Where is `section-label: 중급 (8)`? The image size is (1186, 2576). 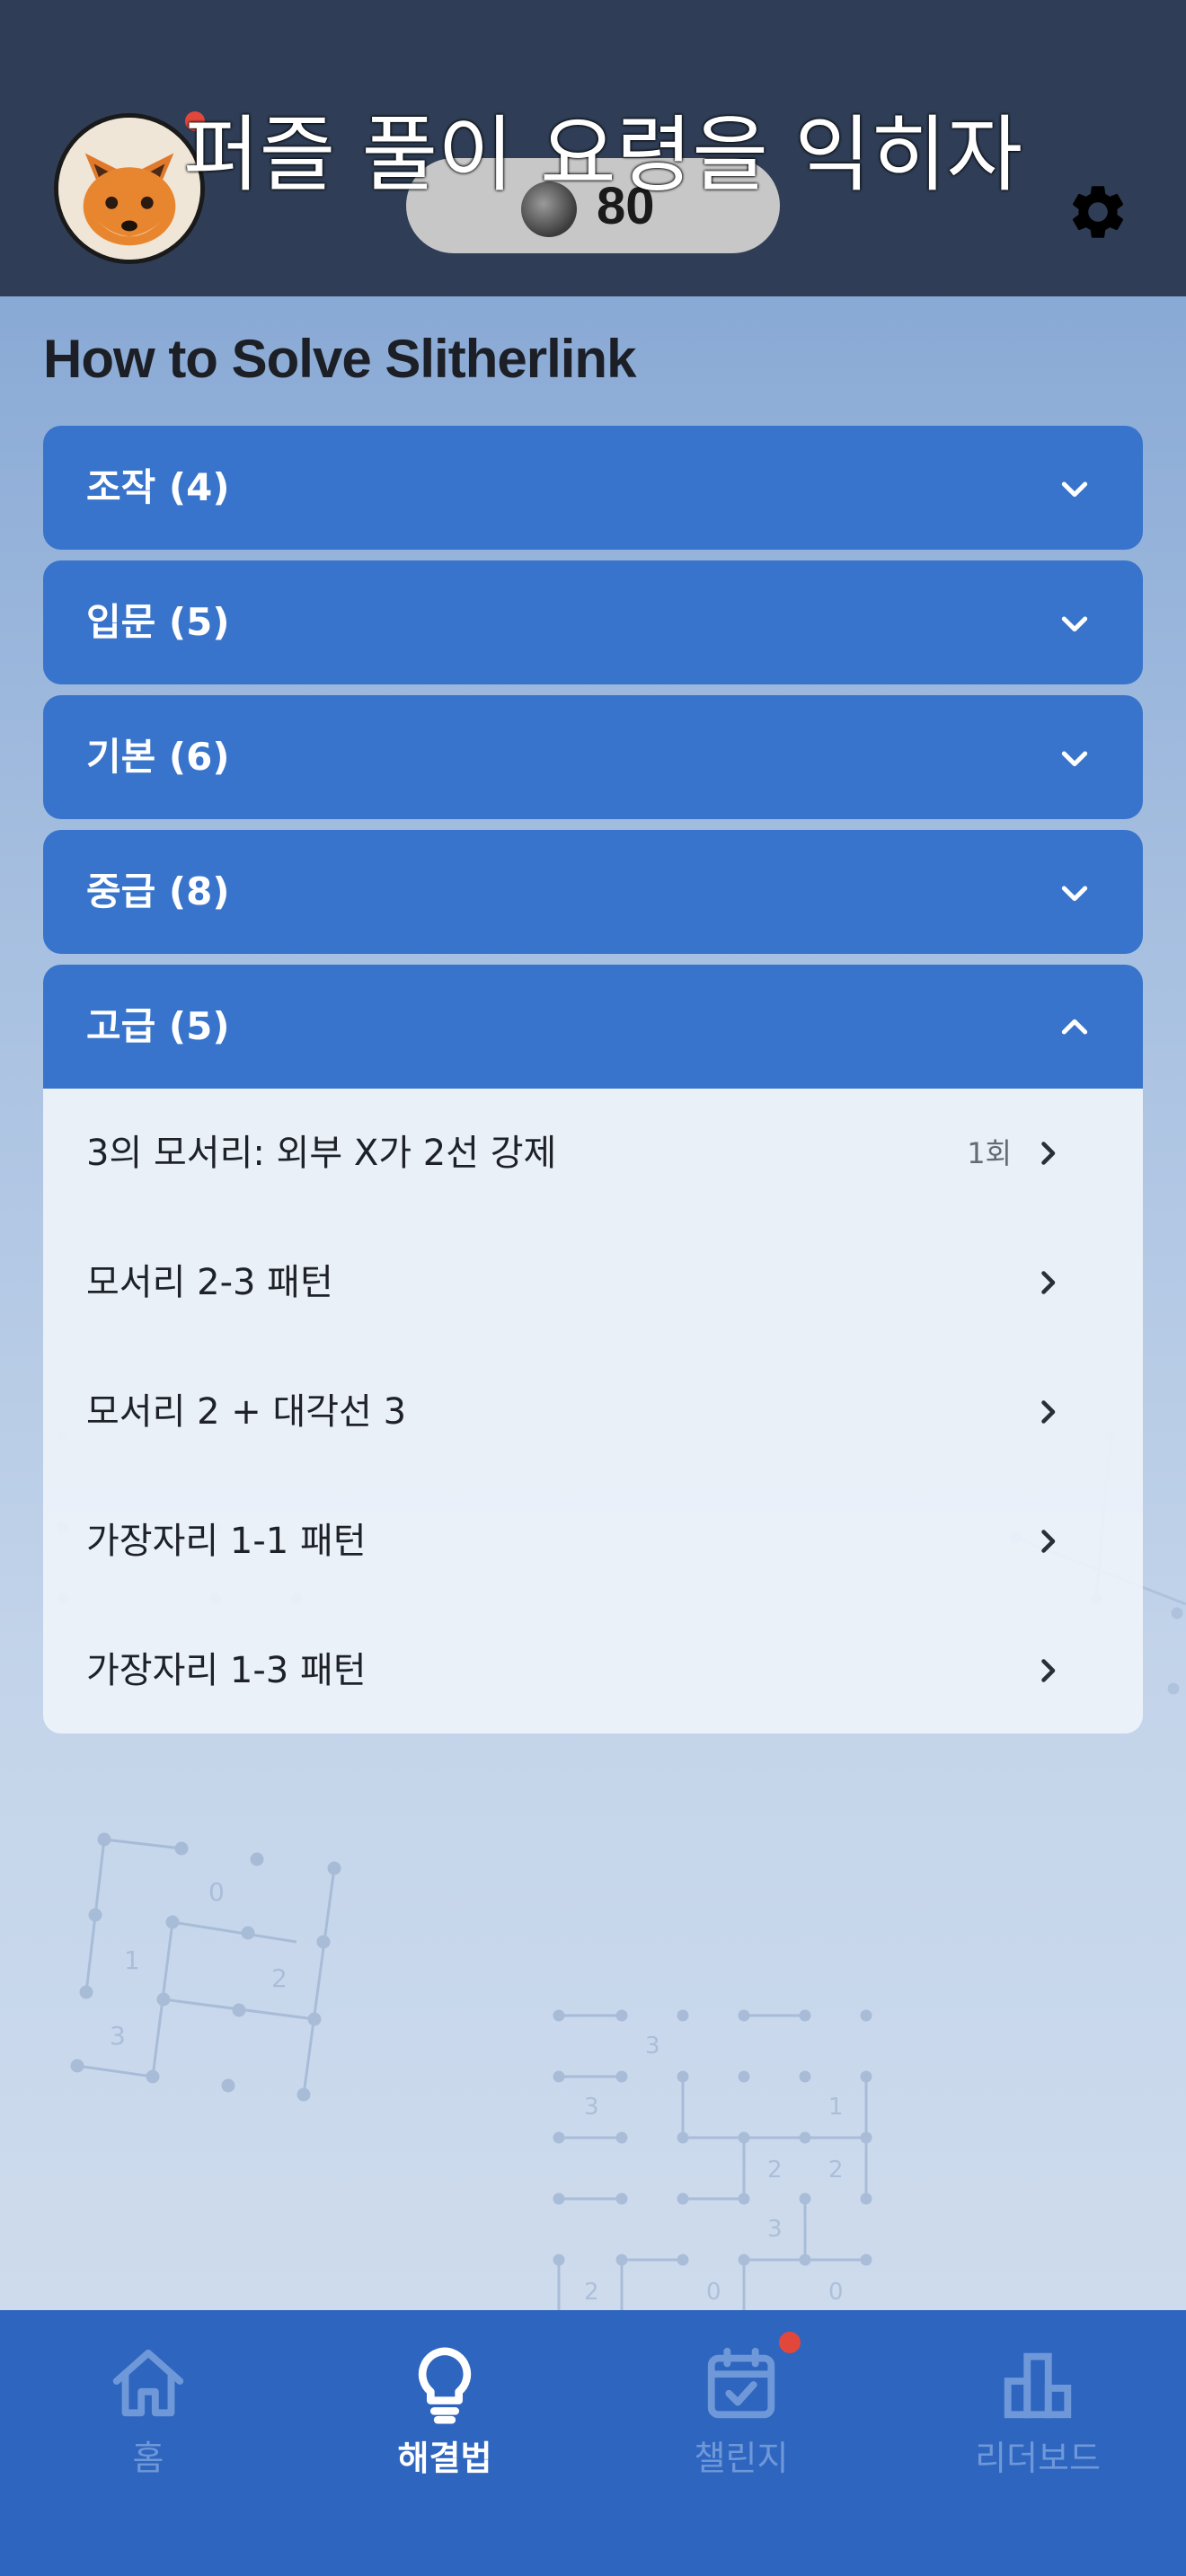 section-label: 중급 (8) is located at coordinates (158, 891).